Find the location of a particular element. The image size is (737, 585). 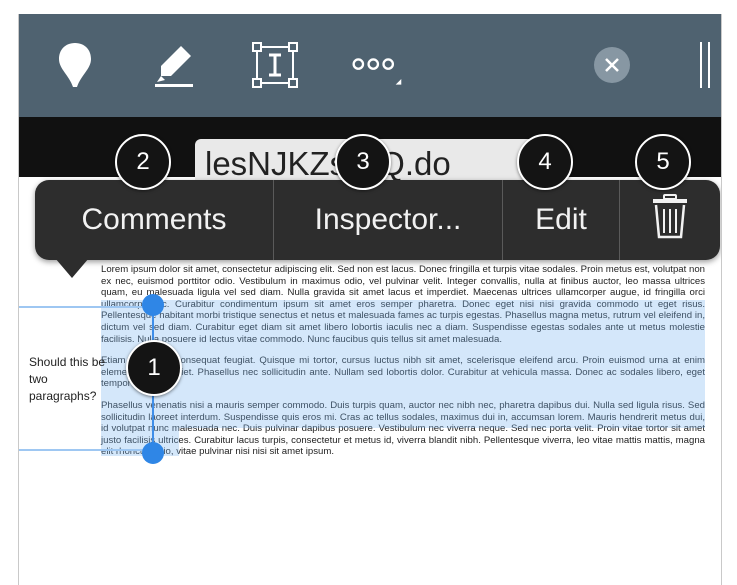

callout-2: 2 is located at coordinates (143, 162).